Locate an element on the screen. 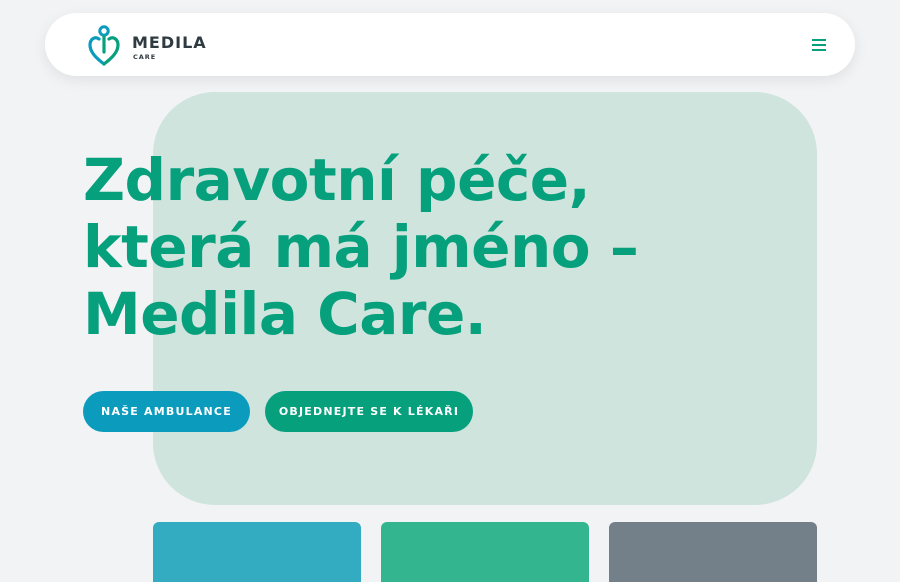 Image resolution: width=900 pixels, height=582 pixels. hamburger-menu-icon is located at coordinates (819, 45).